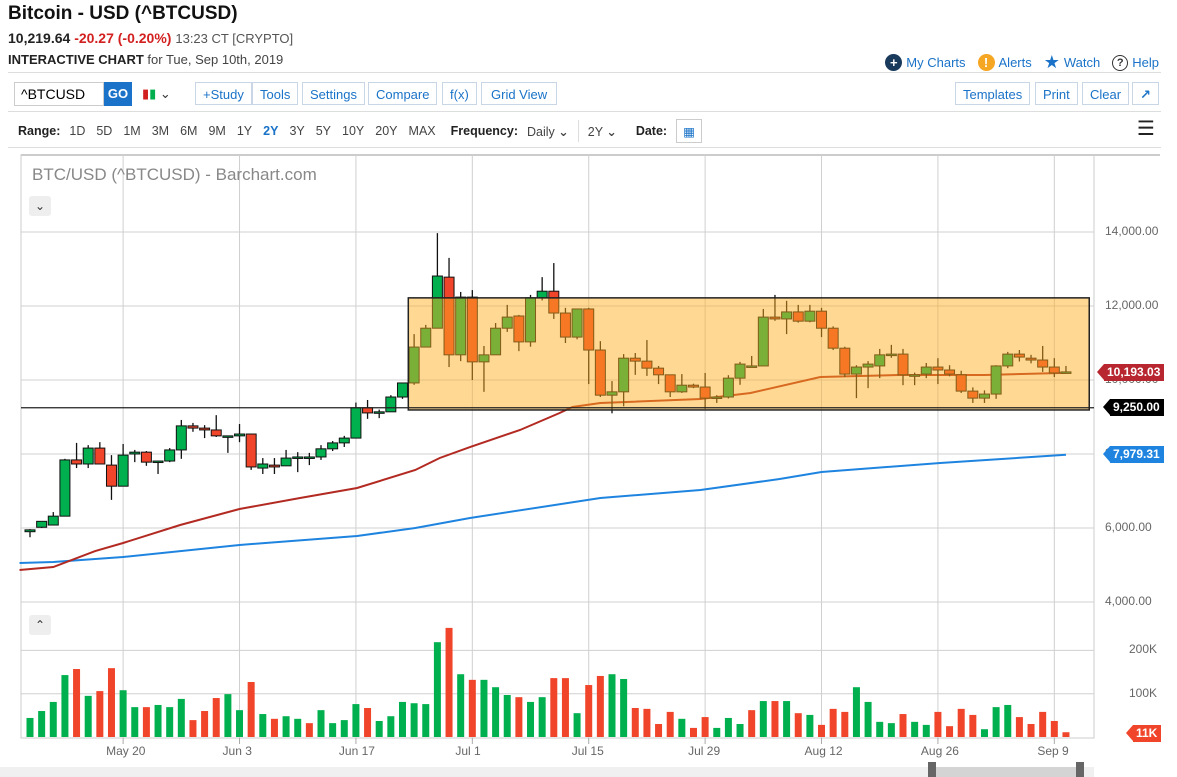 The image size is (1177, 777). What do you see at coordinates (932, 769) in the screenshot?
I see `navigator-left-handle` at bounding box center [932, 769].